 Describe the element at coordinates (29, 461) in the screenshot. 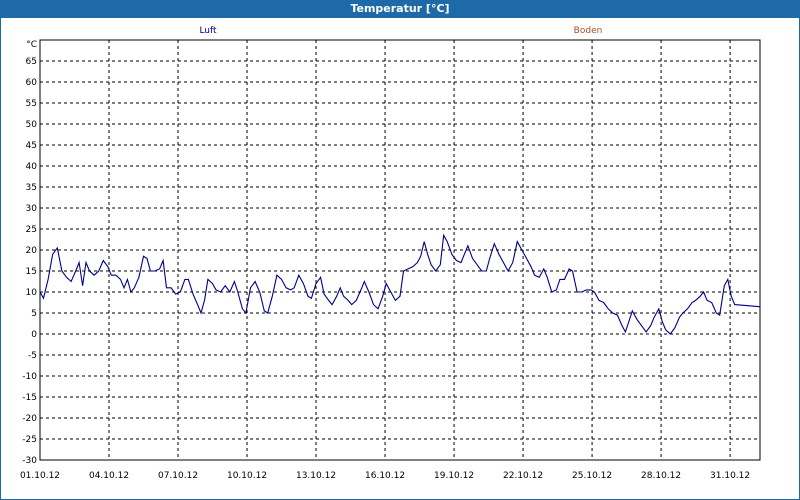

I see `y-tick-label: -30` at that location.